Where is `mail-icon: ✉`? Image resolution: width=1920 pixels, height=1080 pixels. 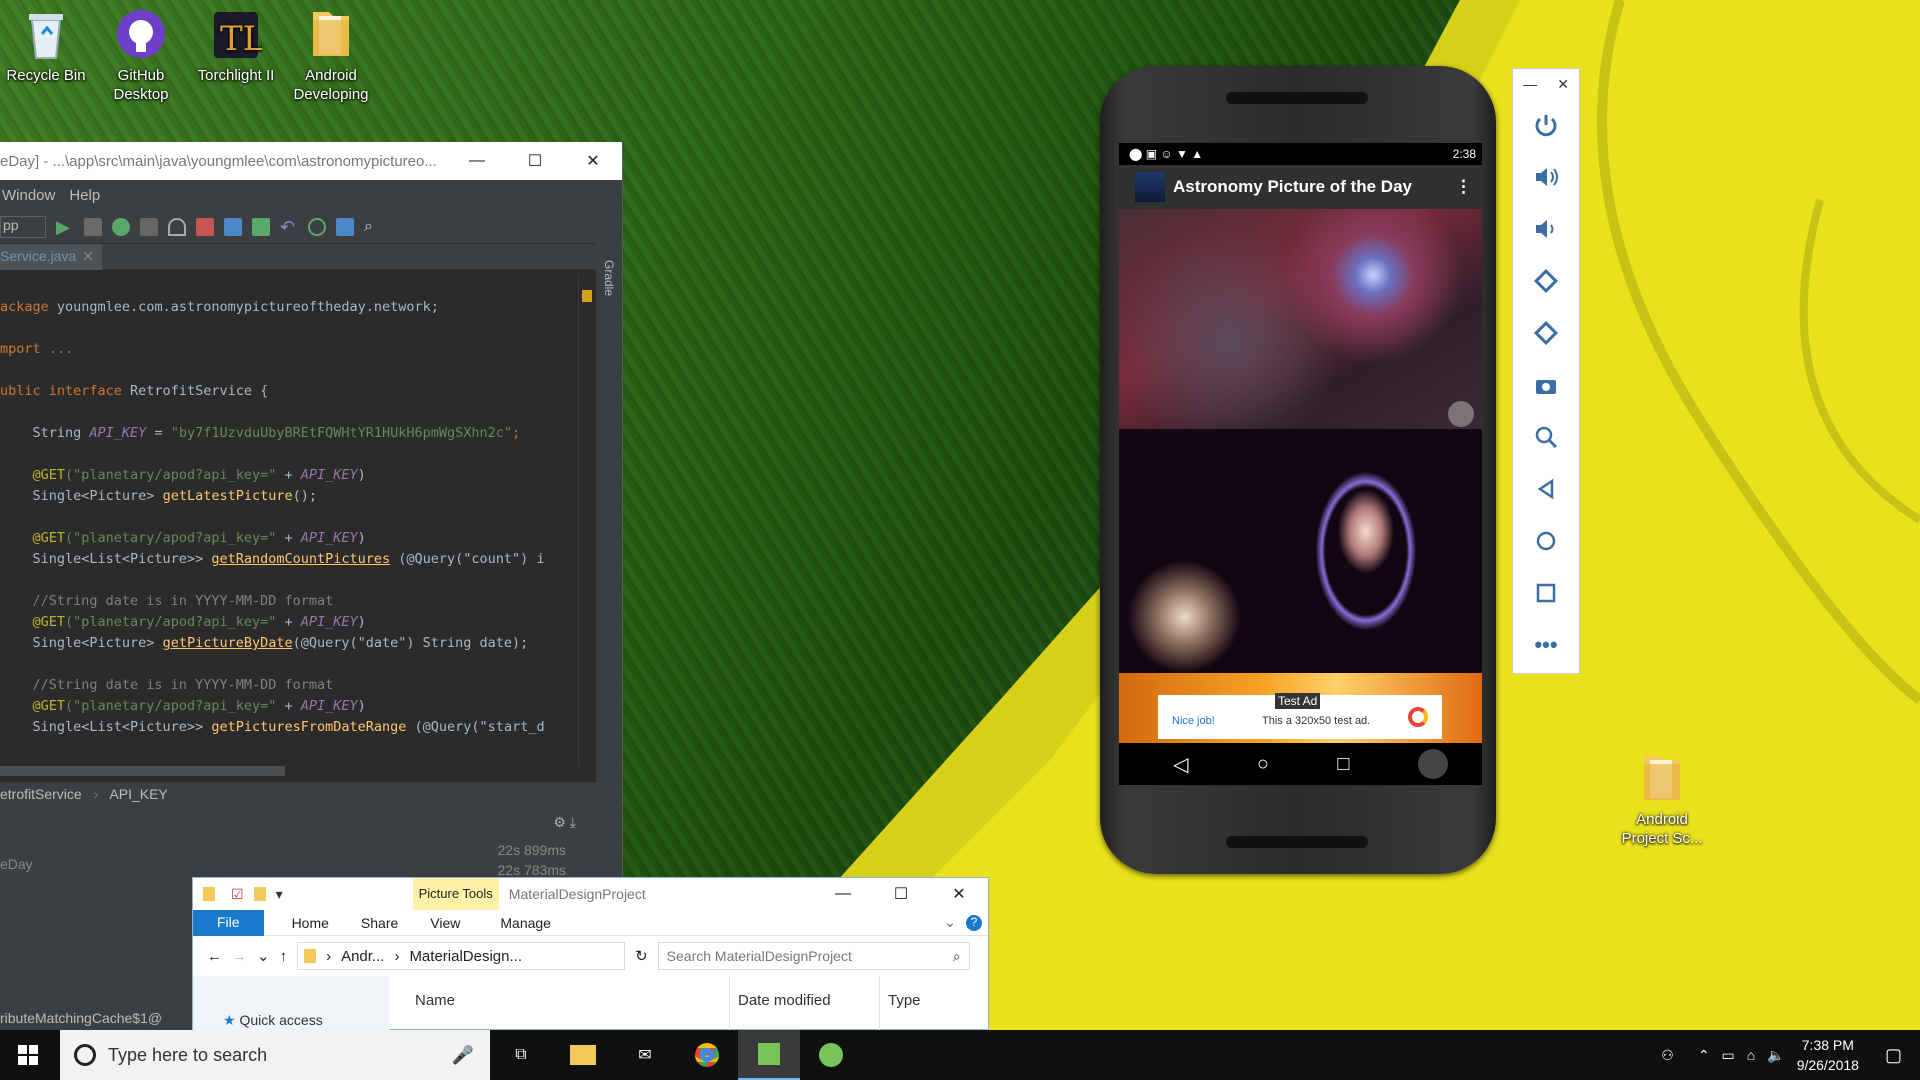 mail-icon: ✉ is located at coordinates (645, 1055).